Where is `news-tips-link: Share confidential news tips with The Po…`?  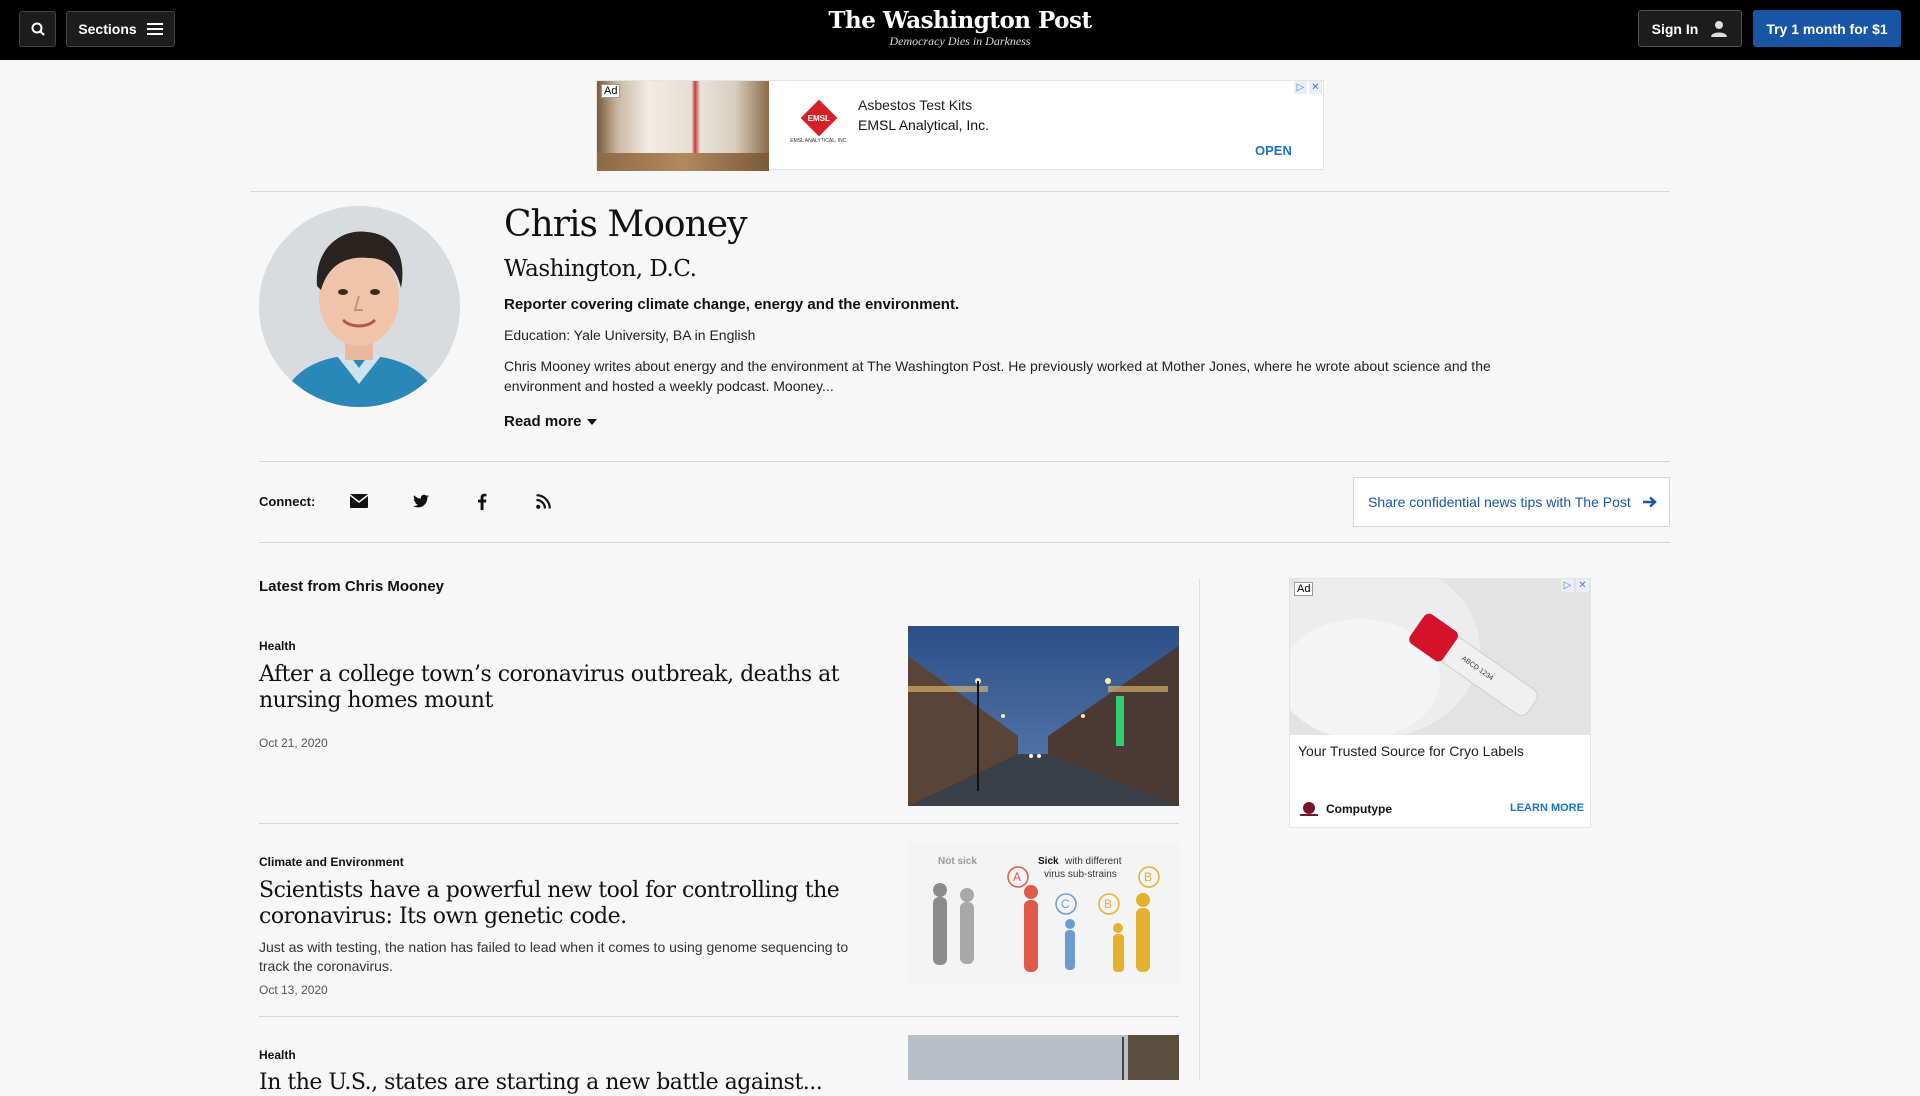 news-tips-link: Share confidential news tips with The Po… is located at coordinates (1511, 502).